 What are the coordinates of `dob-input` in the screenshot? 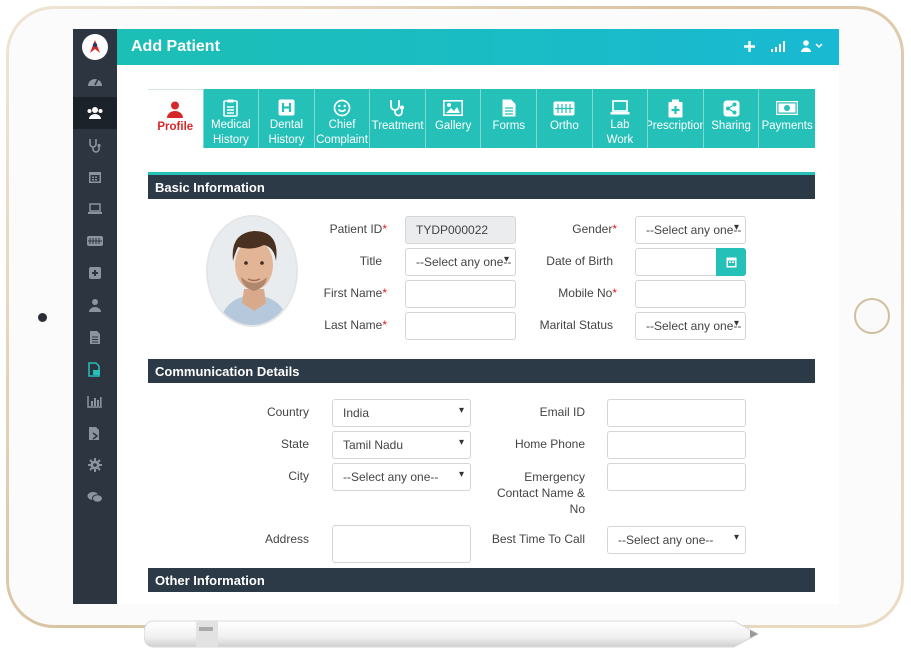 It's located at (676, 262).